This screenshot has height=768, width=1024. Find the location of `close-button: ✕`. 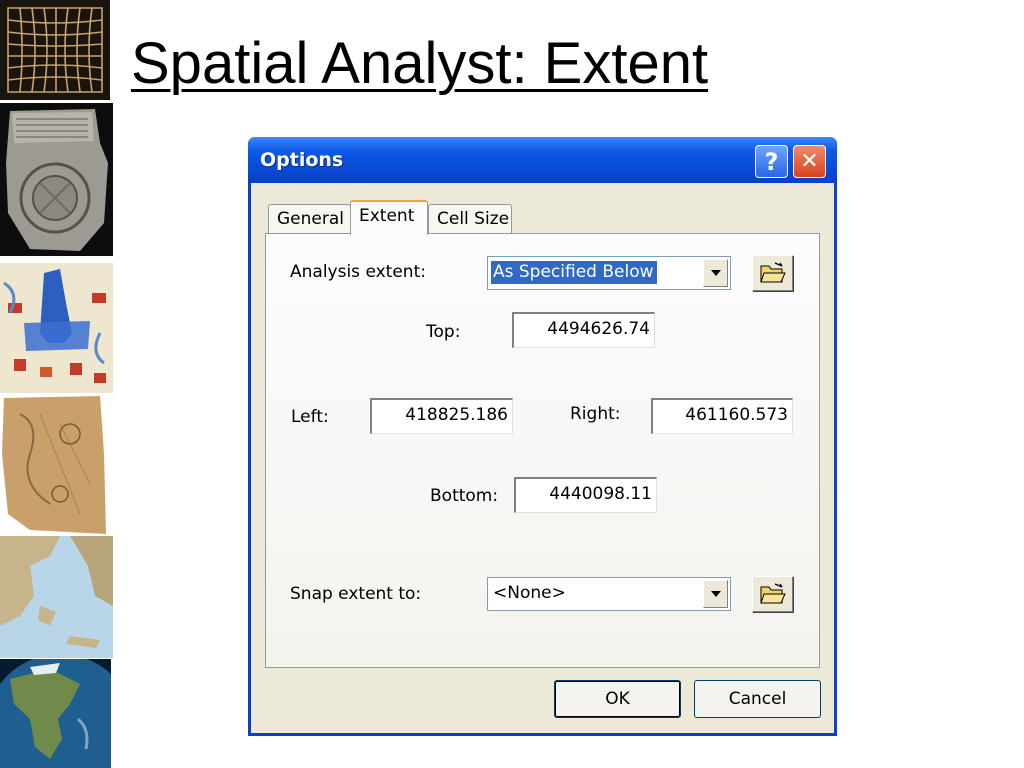

close-button: ✕ is located at coordinates (809, 161).